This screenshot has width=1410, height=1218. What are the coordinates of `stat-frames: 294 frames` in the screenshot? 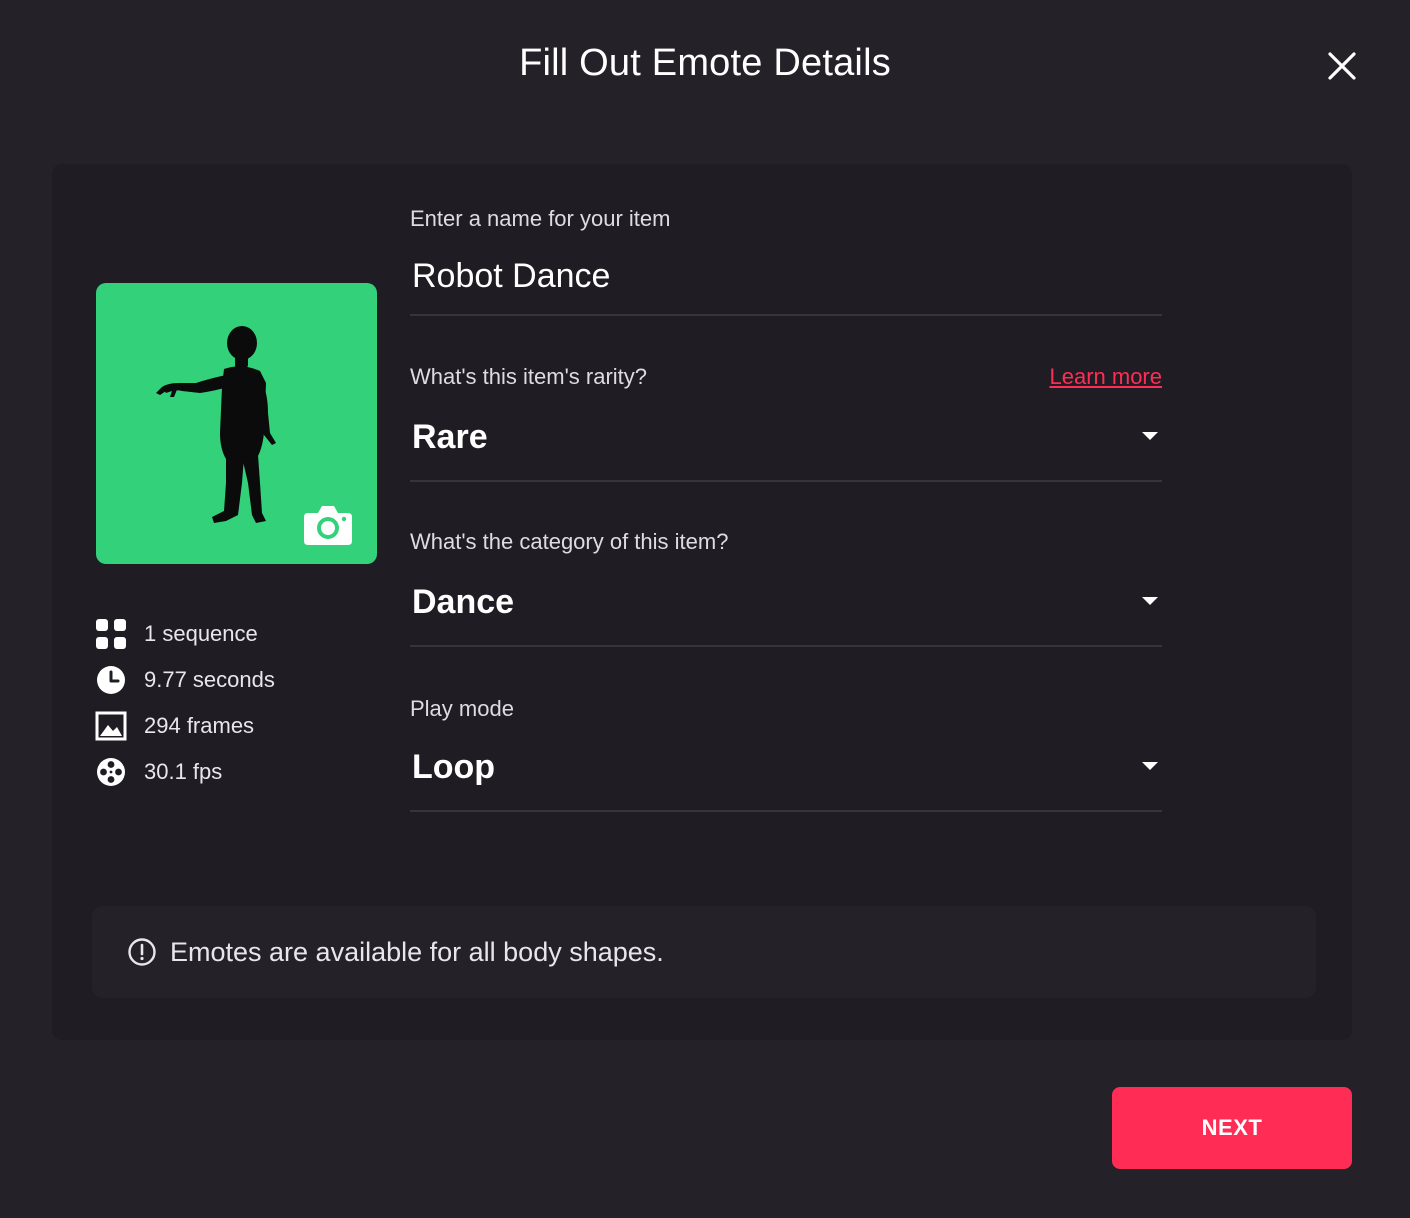 It's located at (245, 726).